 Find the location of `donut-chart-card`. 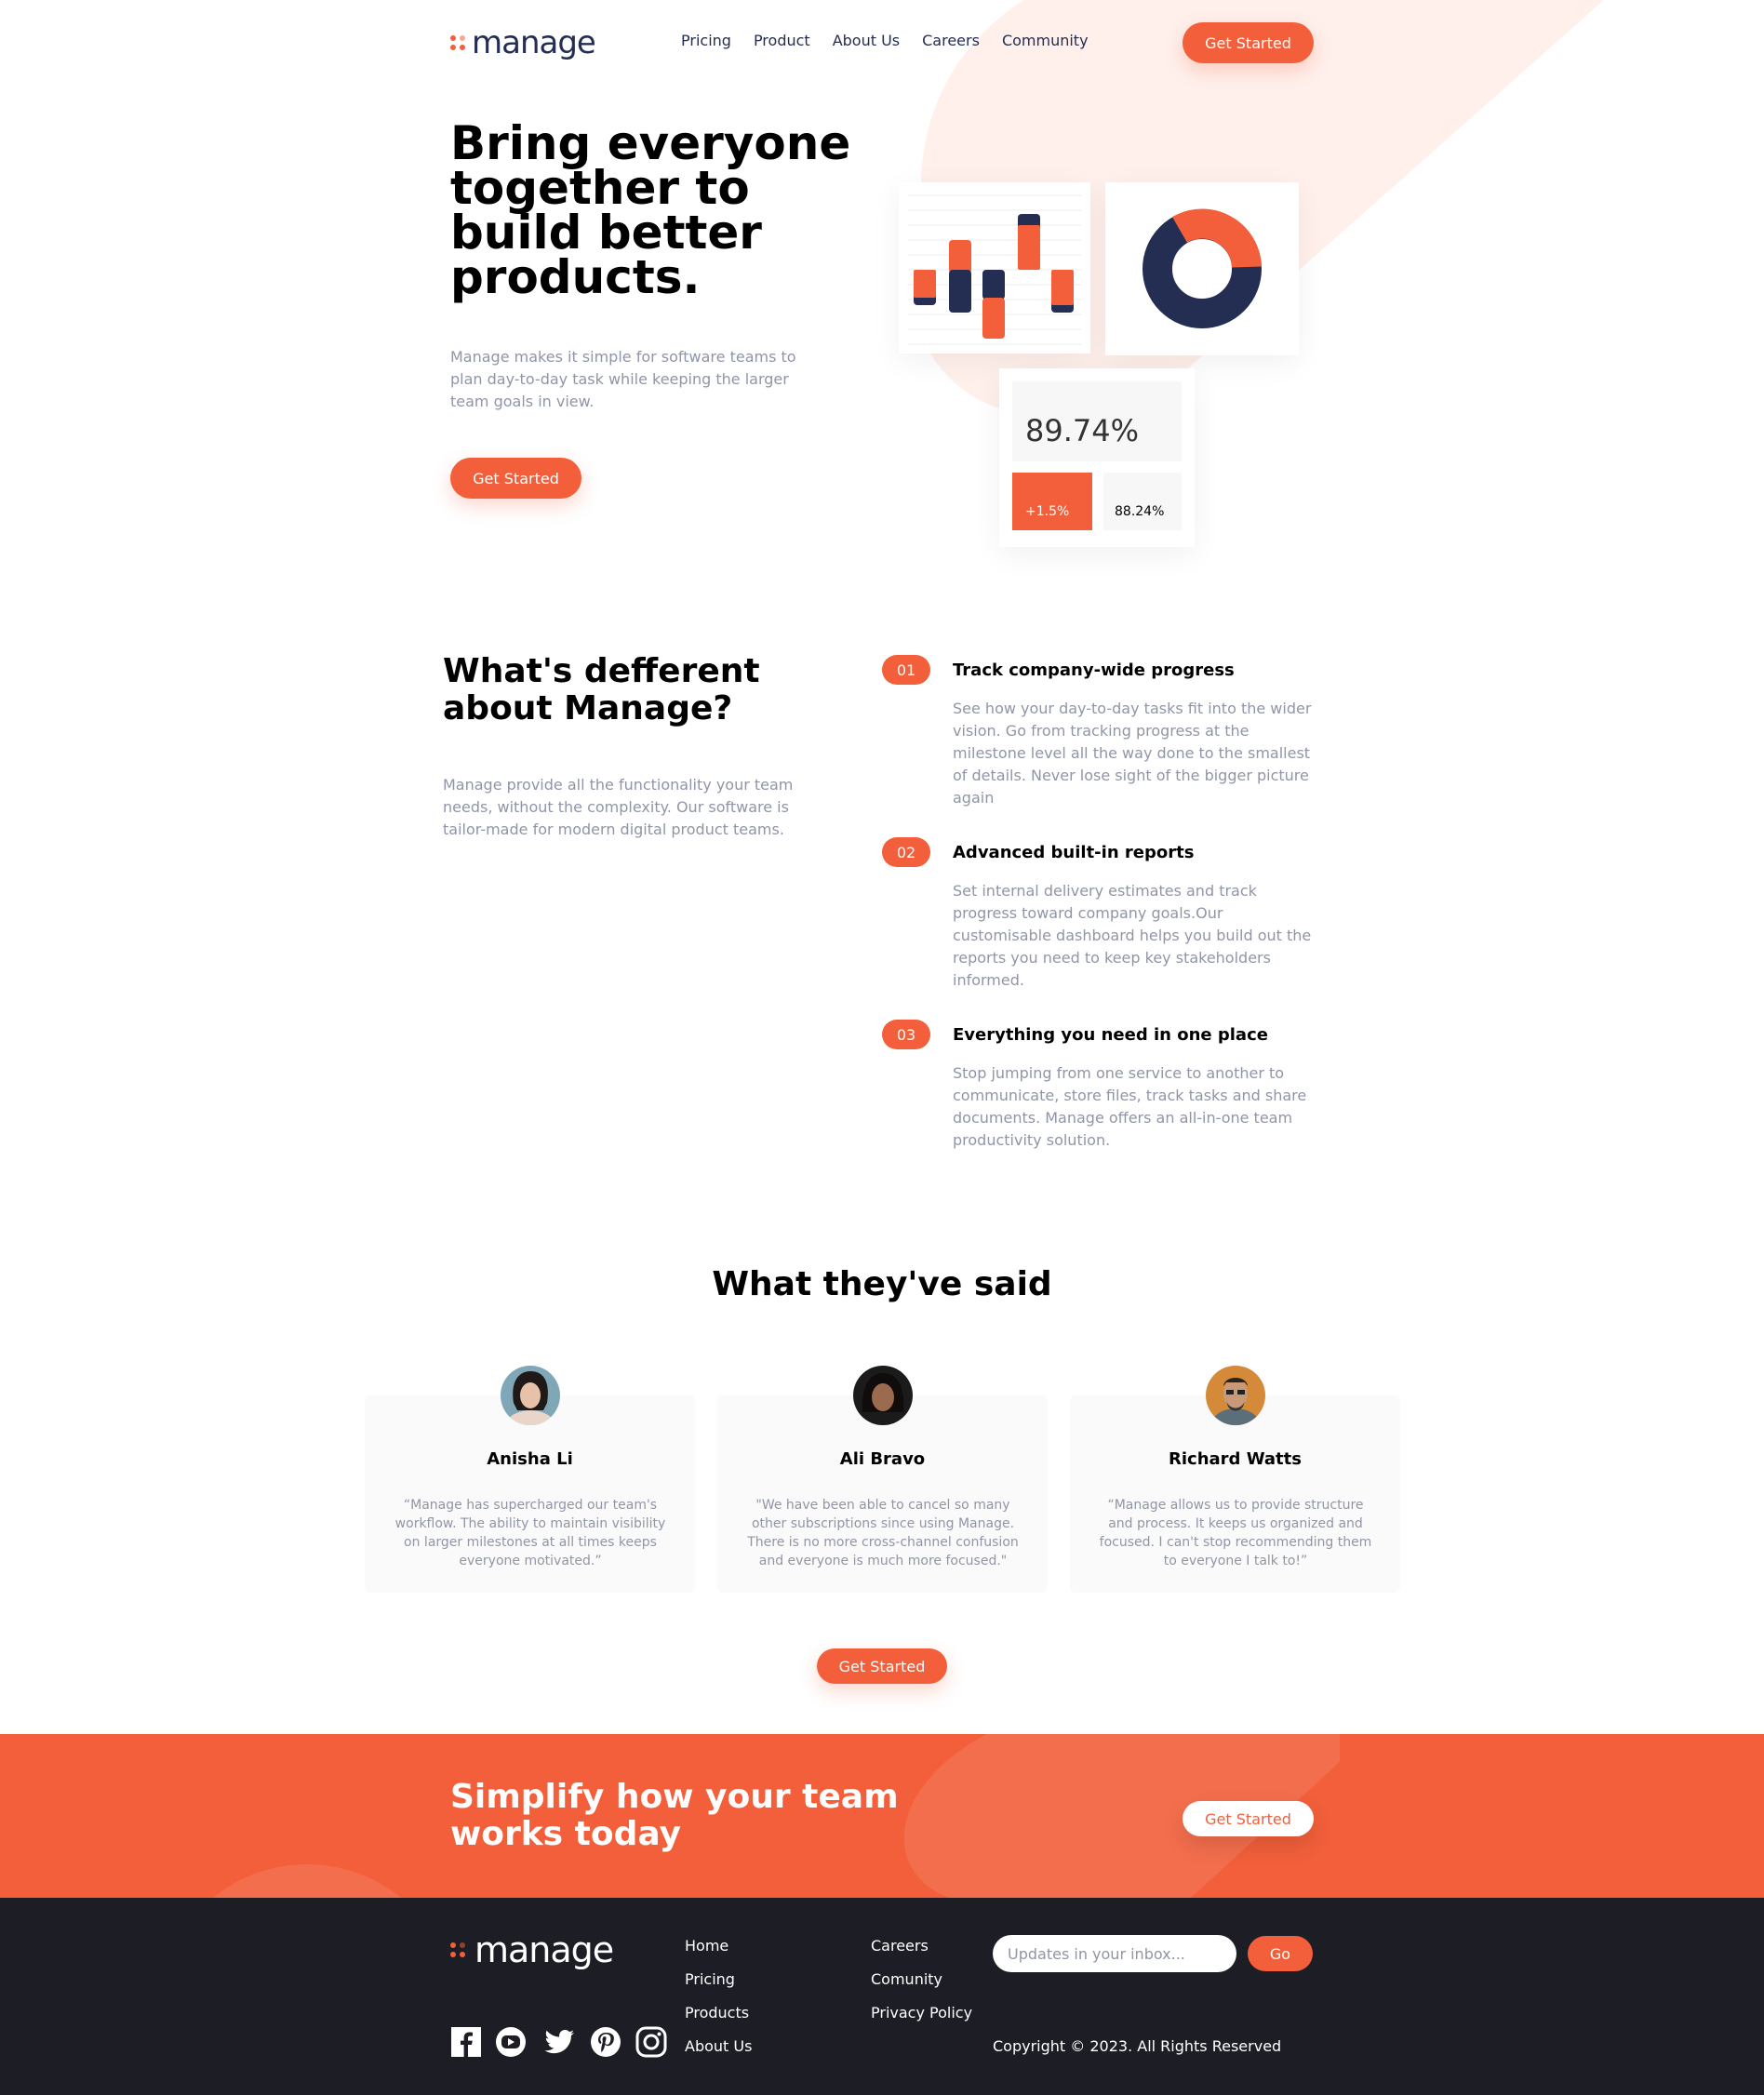

donut-chart-card is located at coordinates (1202, 268).